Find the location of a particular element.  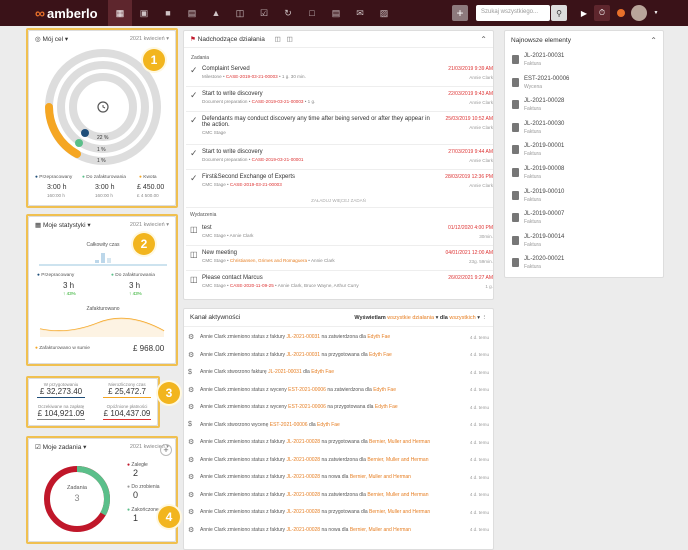

search-icon: ⚲ is located at coordinates (559, 13).